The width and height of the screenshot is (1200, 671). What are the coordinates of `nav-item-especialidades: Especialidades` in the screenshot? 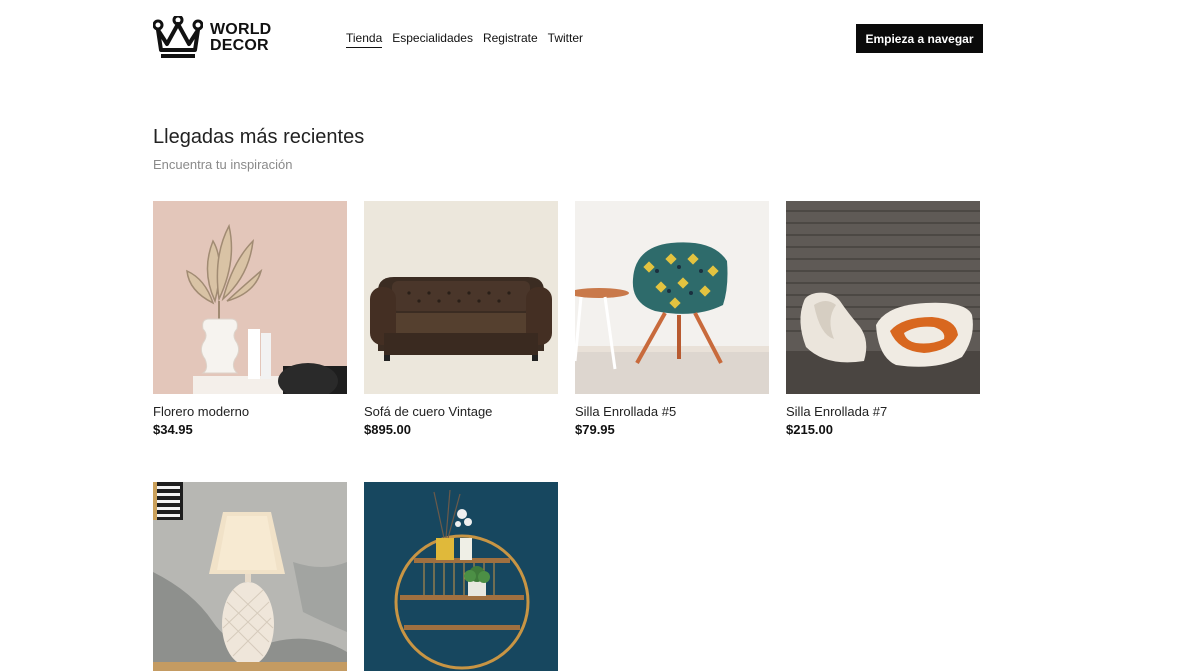 It's located at (432, 39).